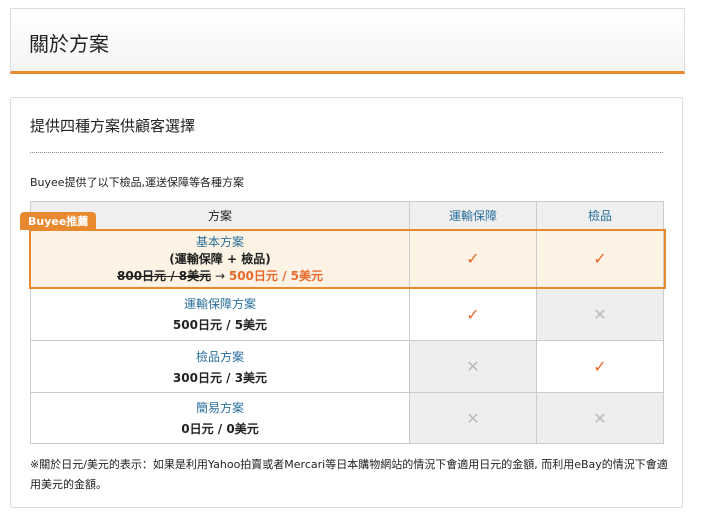 The image size is (709, 519). Describe the element at coordinates (220, 407) in the screenshot. I see `plan-name: 簡易方案` at that location.